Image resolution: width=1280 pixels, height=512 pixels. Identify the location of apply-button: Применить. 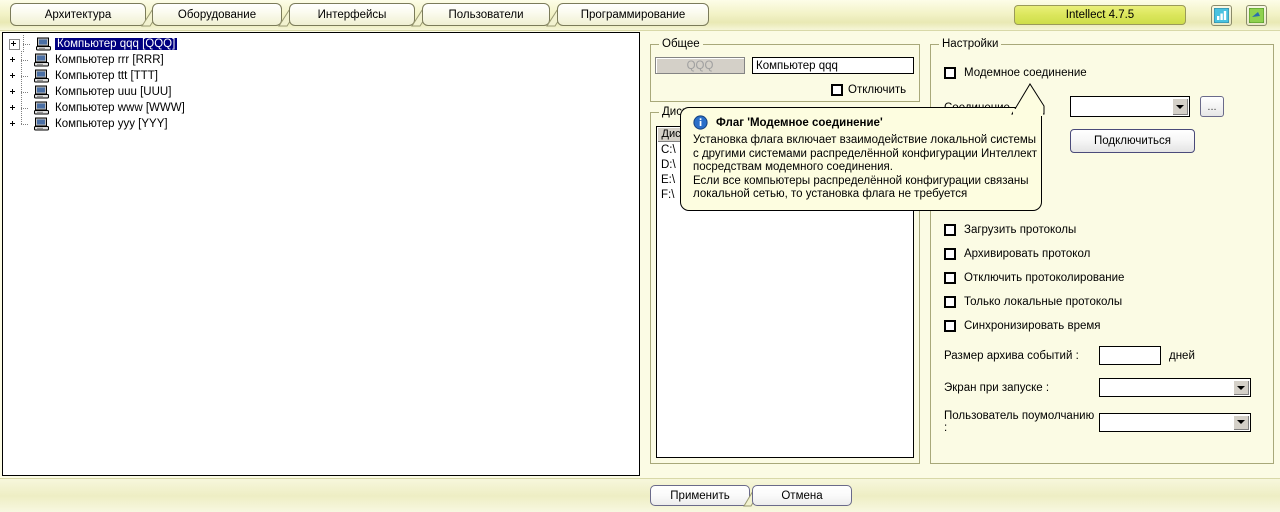
(700, 495).